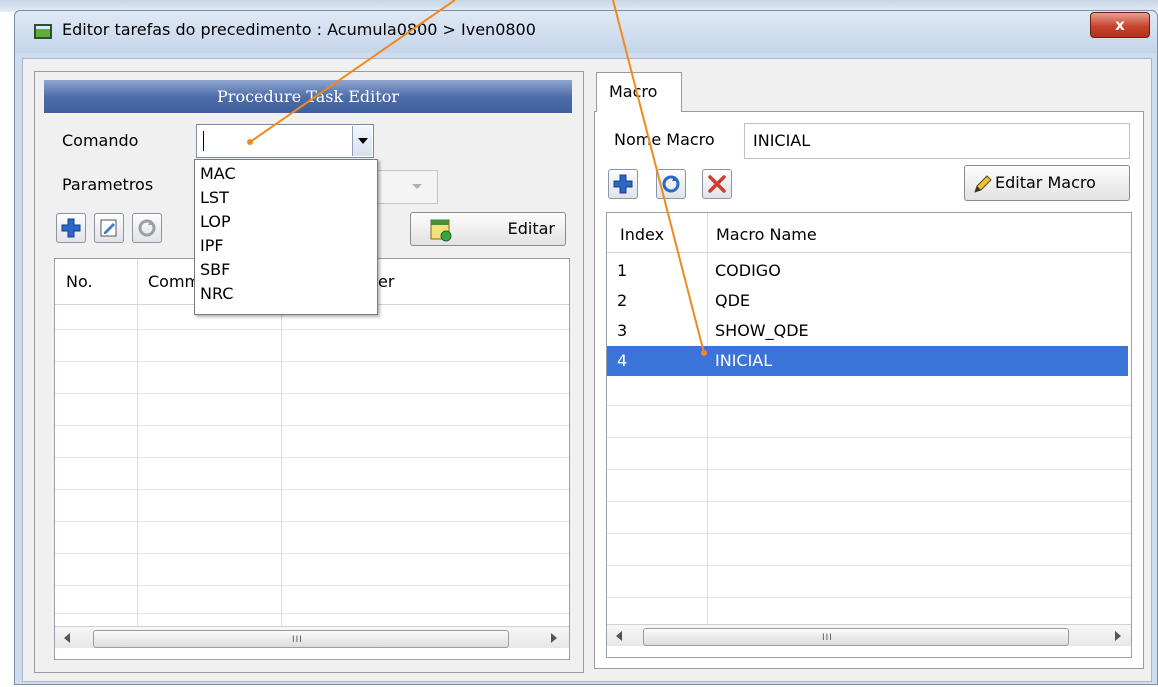 The image size is (1158, 687). I want to click on calendar-edit-icon, so click(441, 230).